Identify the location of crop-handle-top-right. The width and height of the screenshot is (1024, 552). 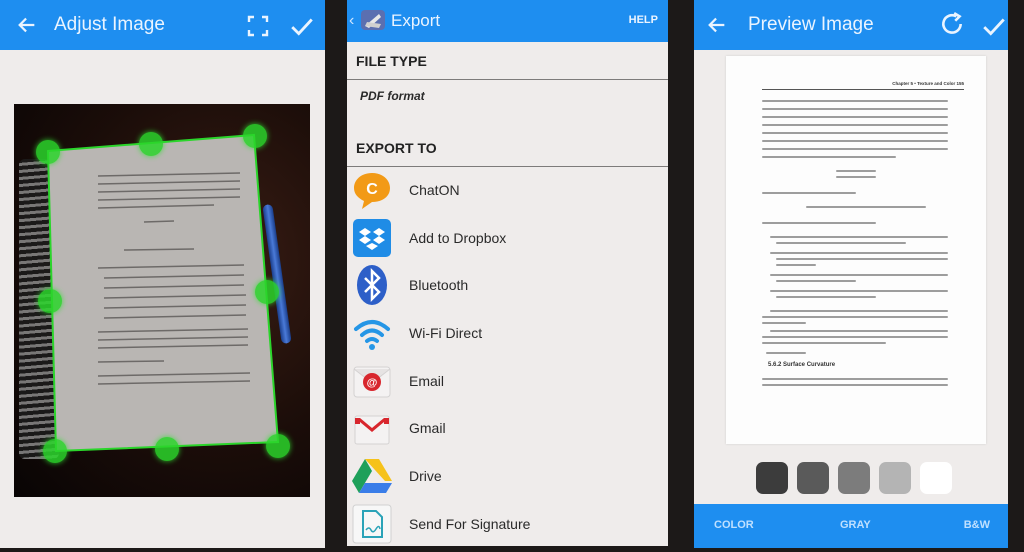
(255, 136).